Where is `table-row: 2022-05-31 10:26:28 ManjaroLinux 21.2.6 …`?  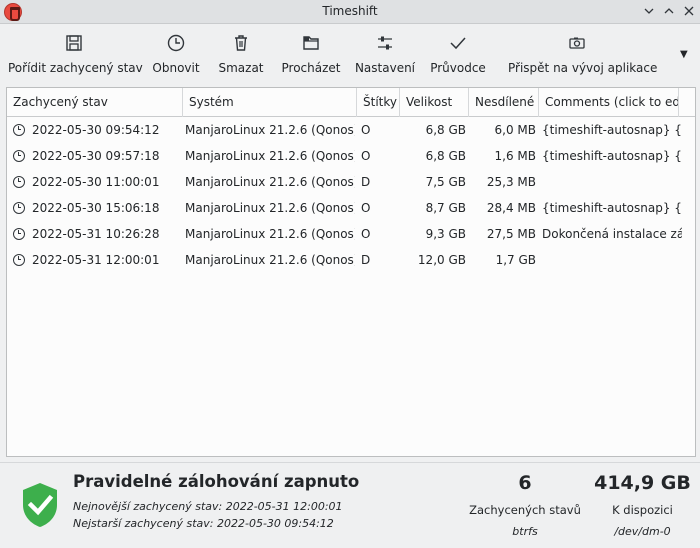 table-row: 2022-05-31 10:26:28 ManjaroLinux 21.2.6 … is located at coordinates (351, 234).